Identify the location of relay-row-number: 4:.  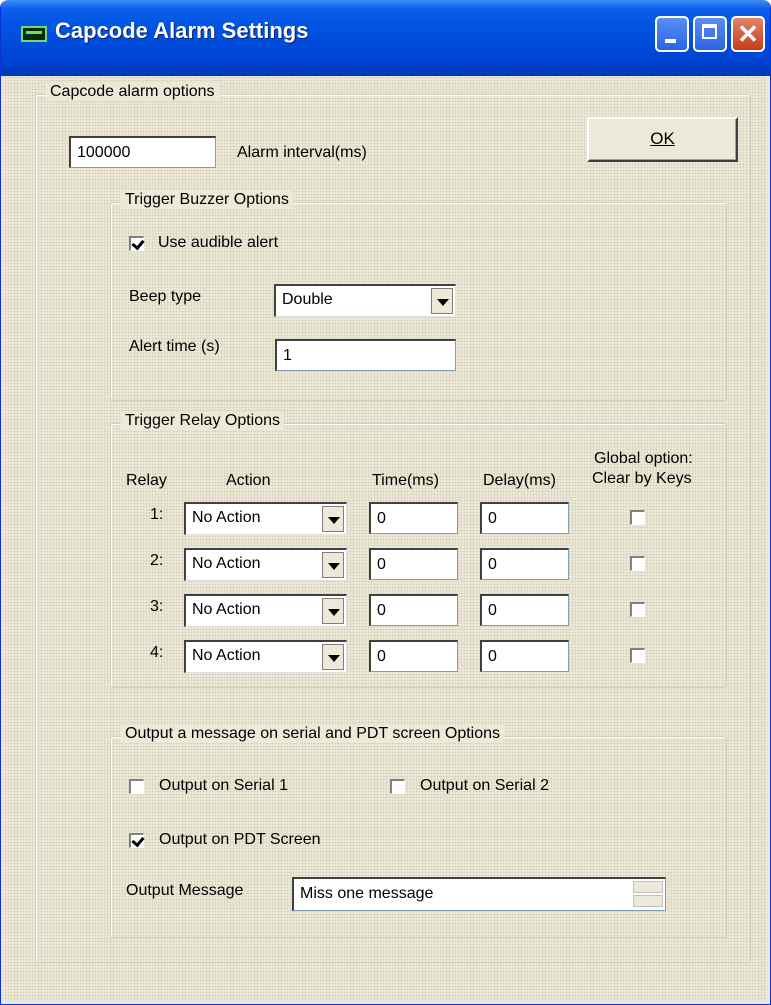
(157, 652).